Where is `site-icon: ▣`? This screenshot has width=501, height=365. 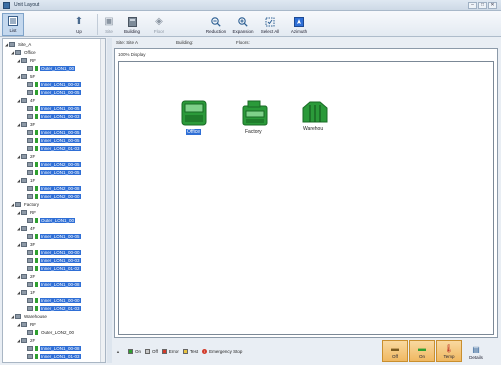 site-icon: ▣ is located at coordinates (109, 21).